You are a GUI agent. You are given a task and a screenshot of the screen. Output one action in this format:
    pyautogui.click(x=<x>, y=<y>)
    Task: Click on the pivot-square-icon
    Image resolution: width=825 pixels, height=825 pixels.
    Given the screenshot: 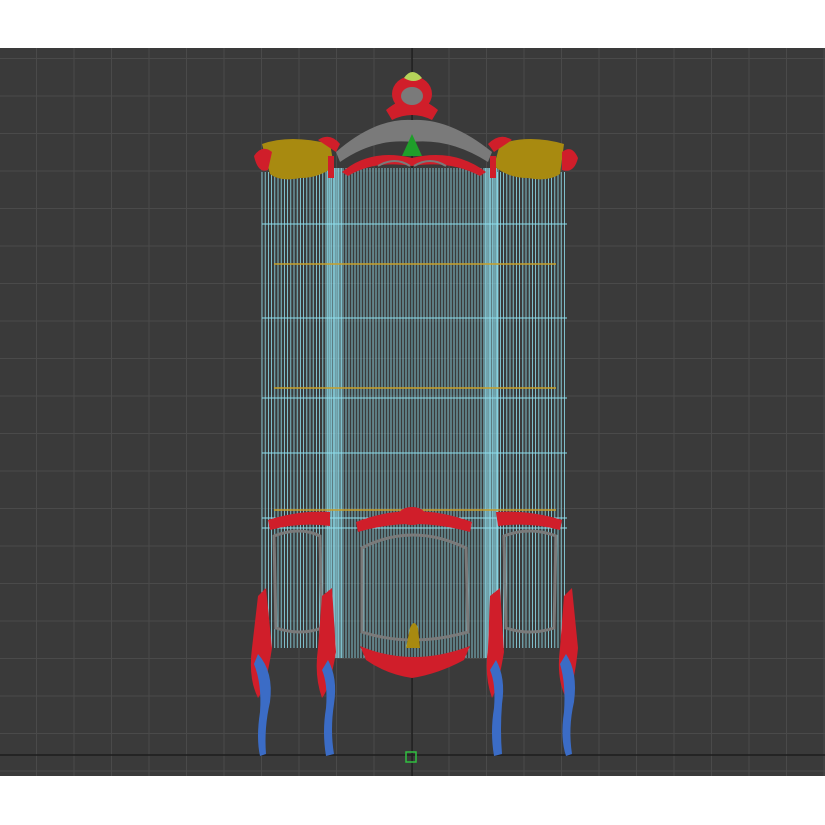 What is the action you would take?
    pyautogui.click(x=411, y=757)
    